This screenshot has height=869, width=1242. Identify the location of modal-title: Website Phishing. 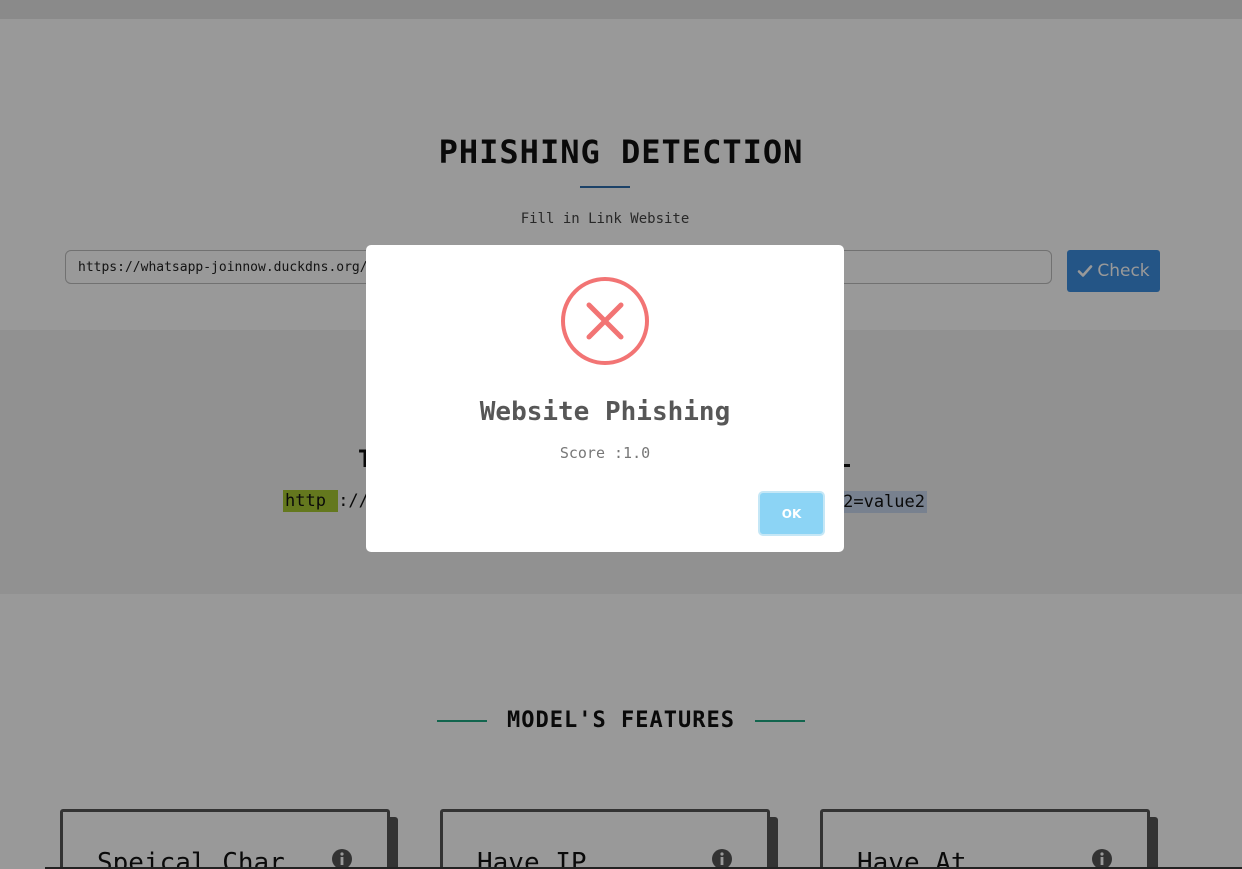
(605, 412).